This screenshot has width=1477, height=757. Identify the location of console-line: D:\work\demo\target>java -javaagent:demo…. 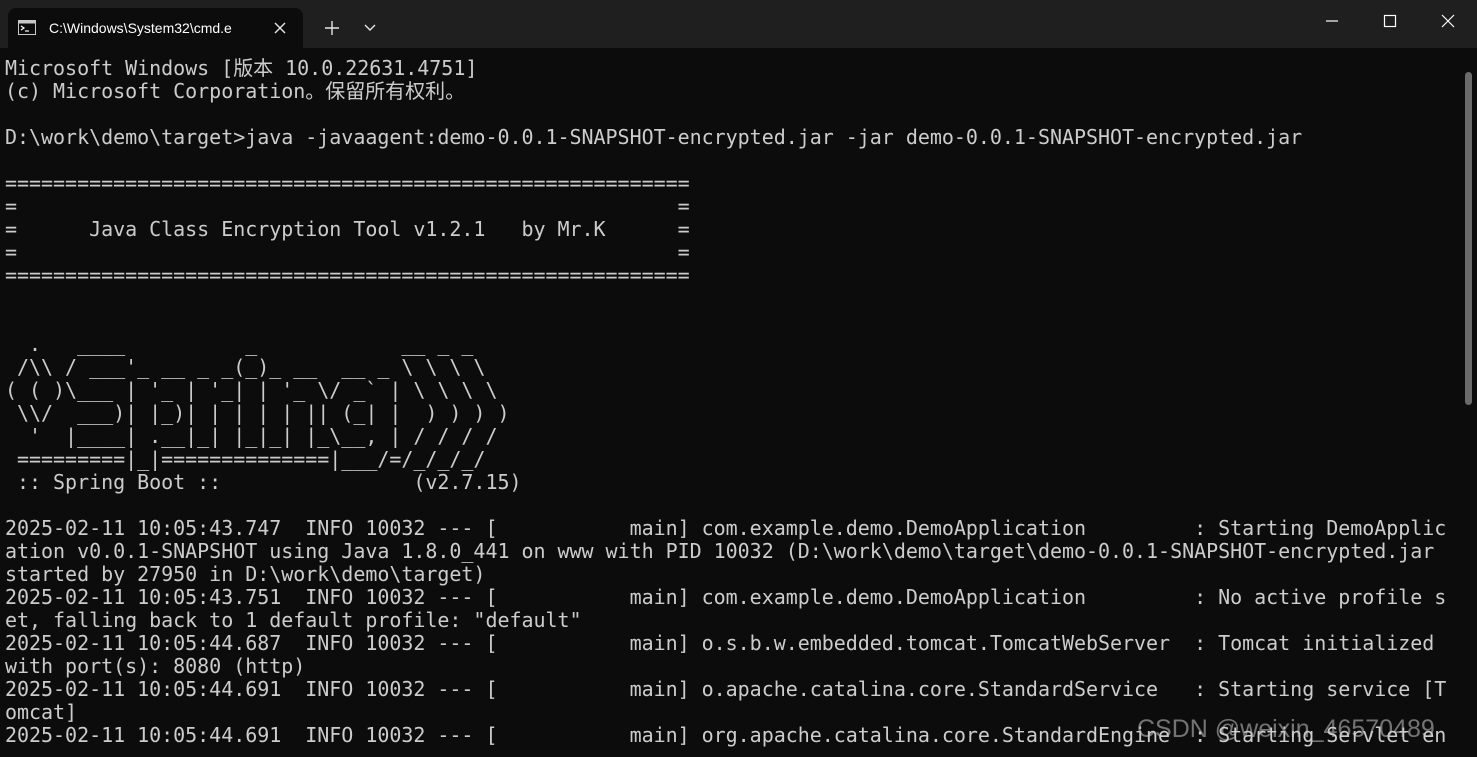
(654, 137).